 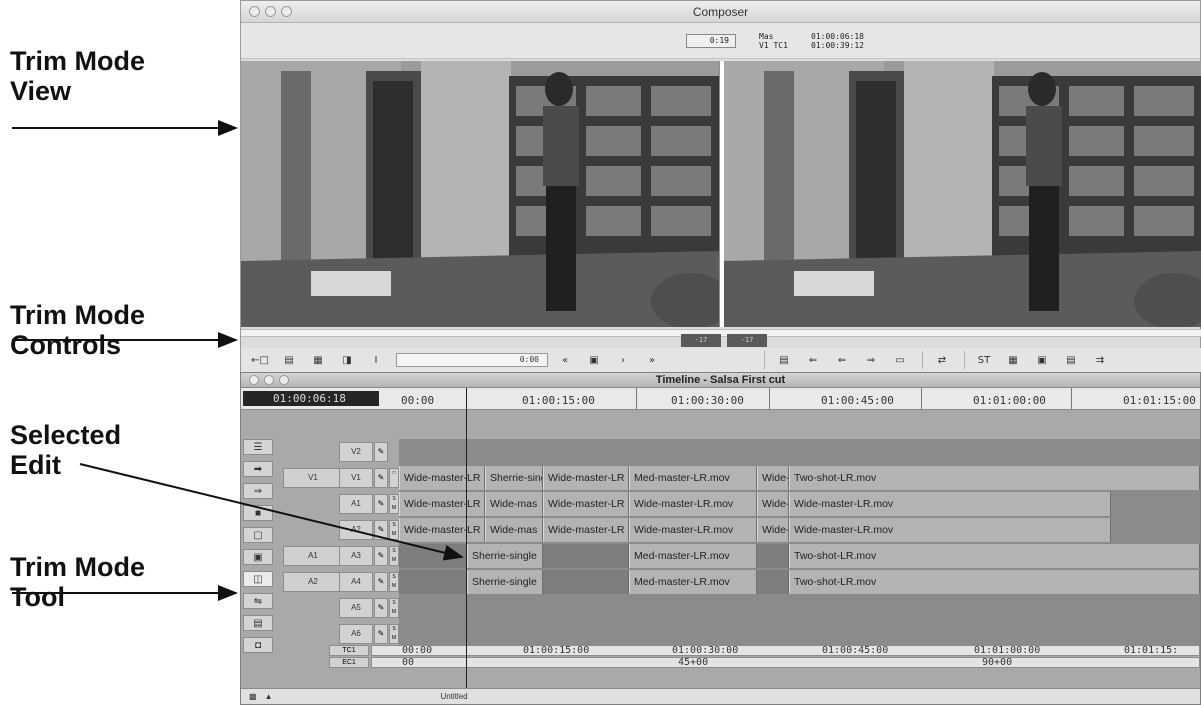 I want to click on source-track-v1: V1, so click(x=313, y=478).